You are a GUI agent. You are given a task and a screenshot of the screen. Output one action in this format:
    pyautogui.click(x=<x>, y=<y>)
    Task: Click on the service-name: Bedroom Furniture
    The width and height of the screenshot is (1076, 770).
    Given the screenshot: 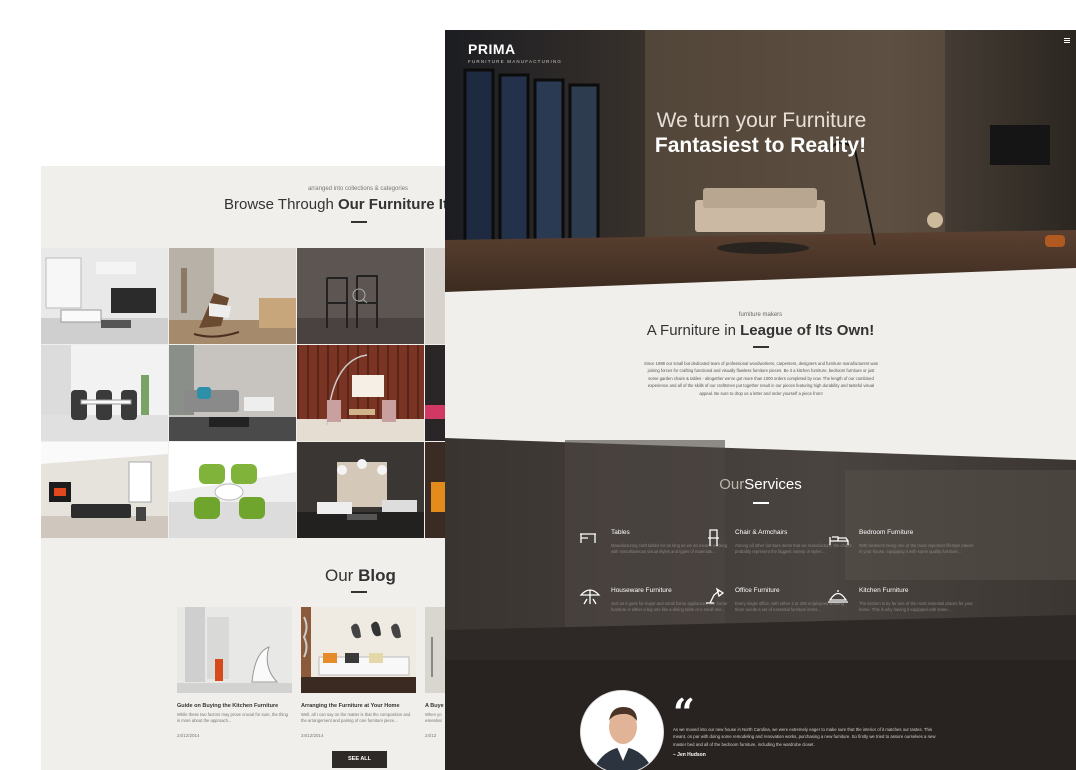 What is the action you would take?
    pyautogui.click(x=886, y=532)
    